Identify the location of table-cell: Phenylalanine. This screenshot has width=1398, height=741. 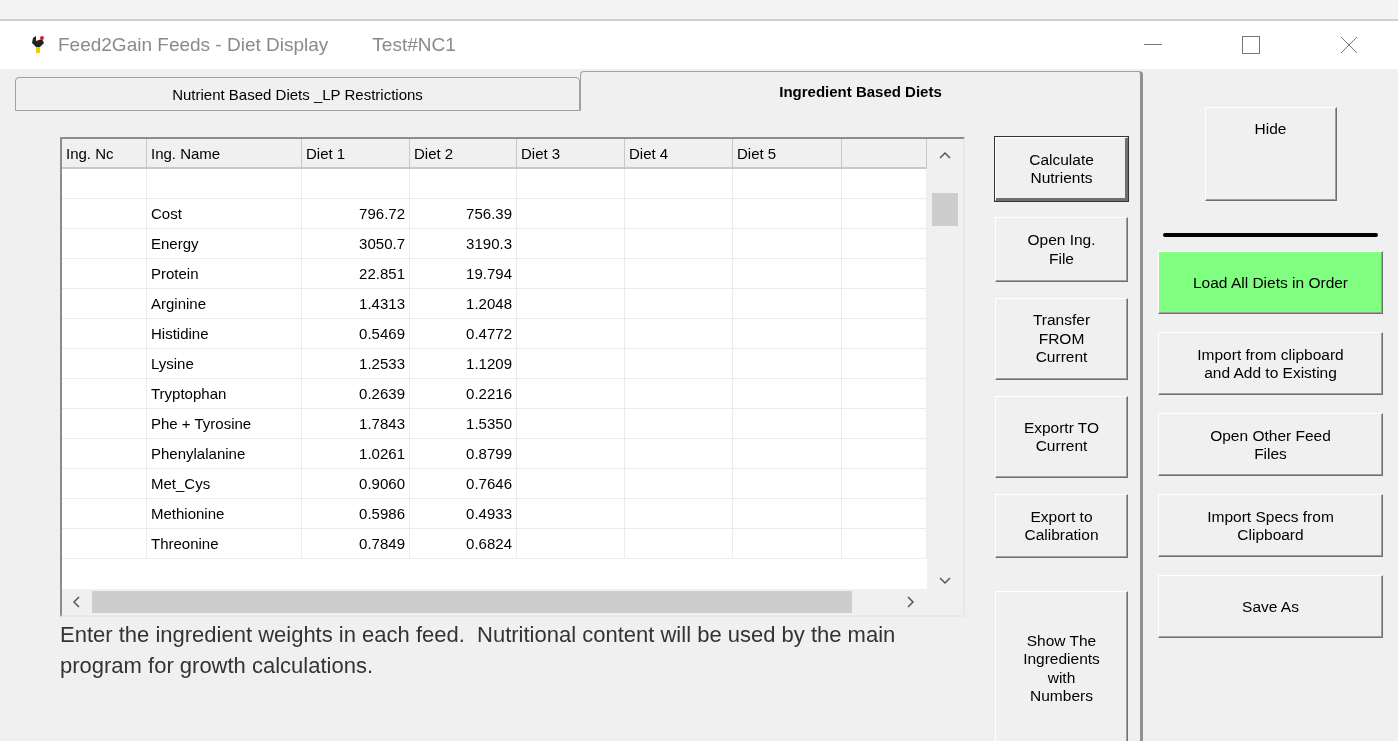
(224, 454).